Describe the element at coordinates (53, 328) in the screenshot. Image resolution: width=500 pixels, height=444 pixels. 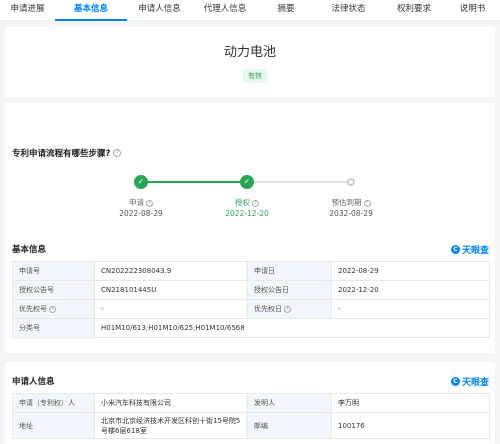
I see `table-key: 分类号` at that location.